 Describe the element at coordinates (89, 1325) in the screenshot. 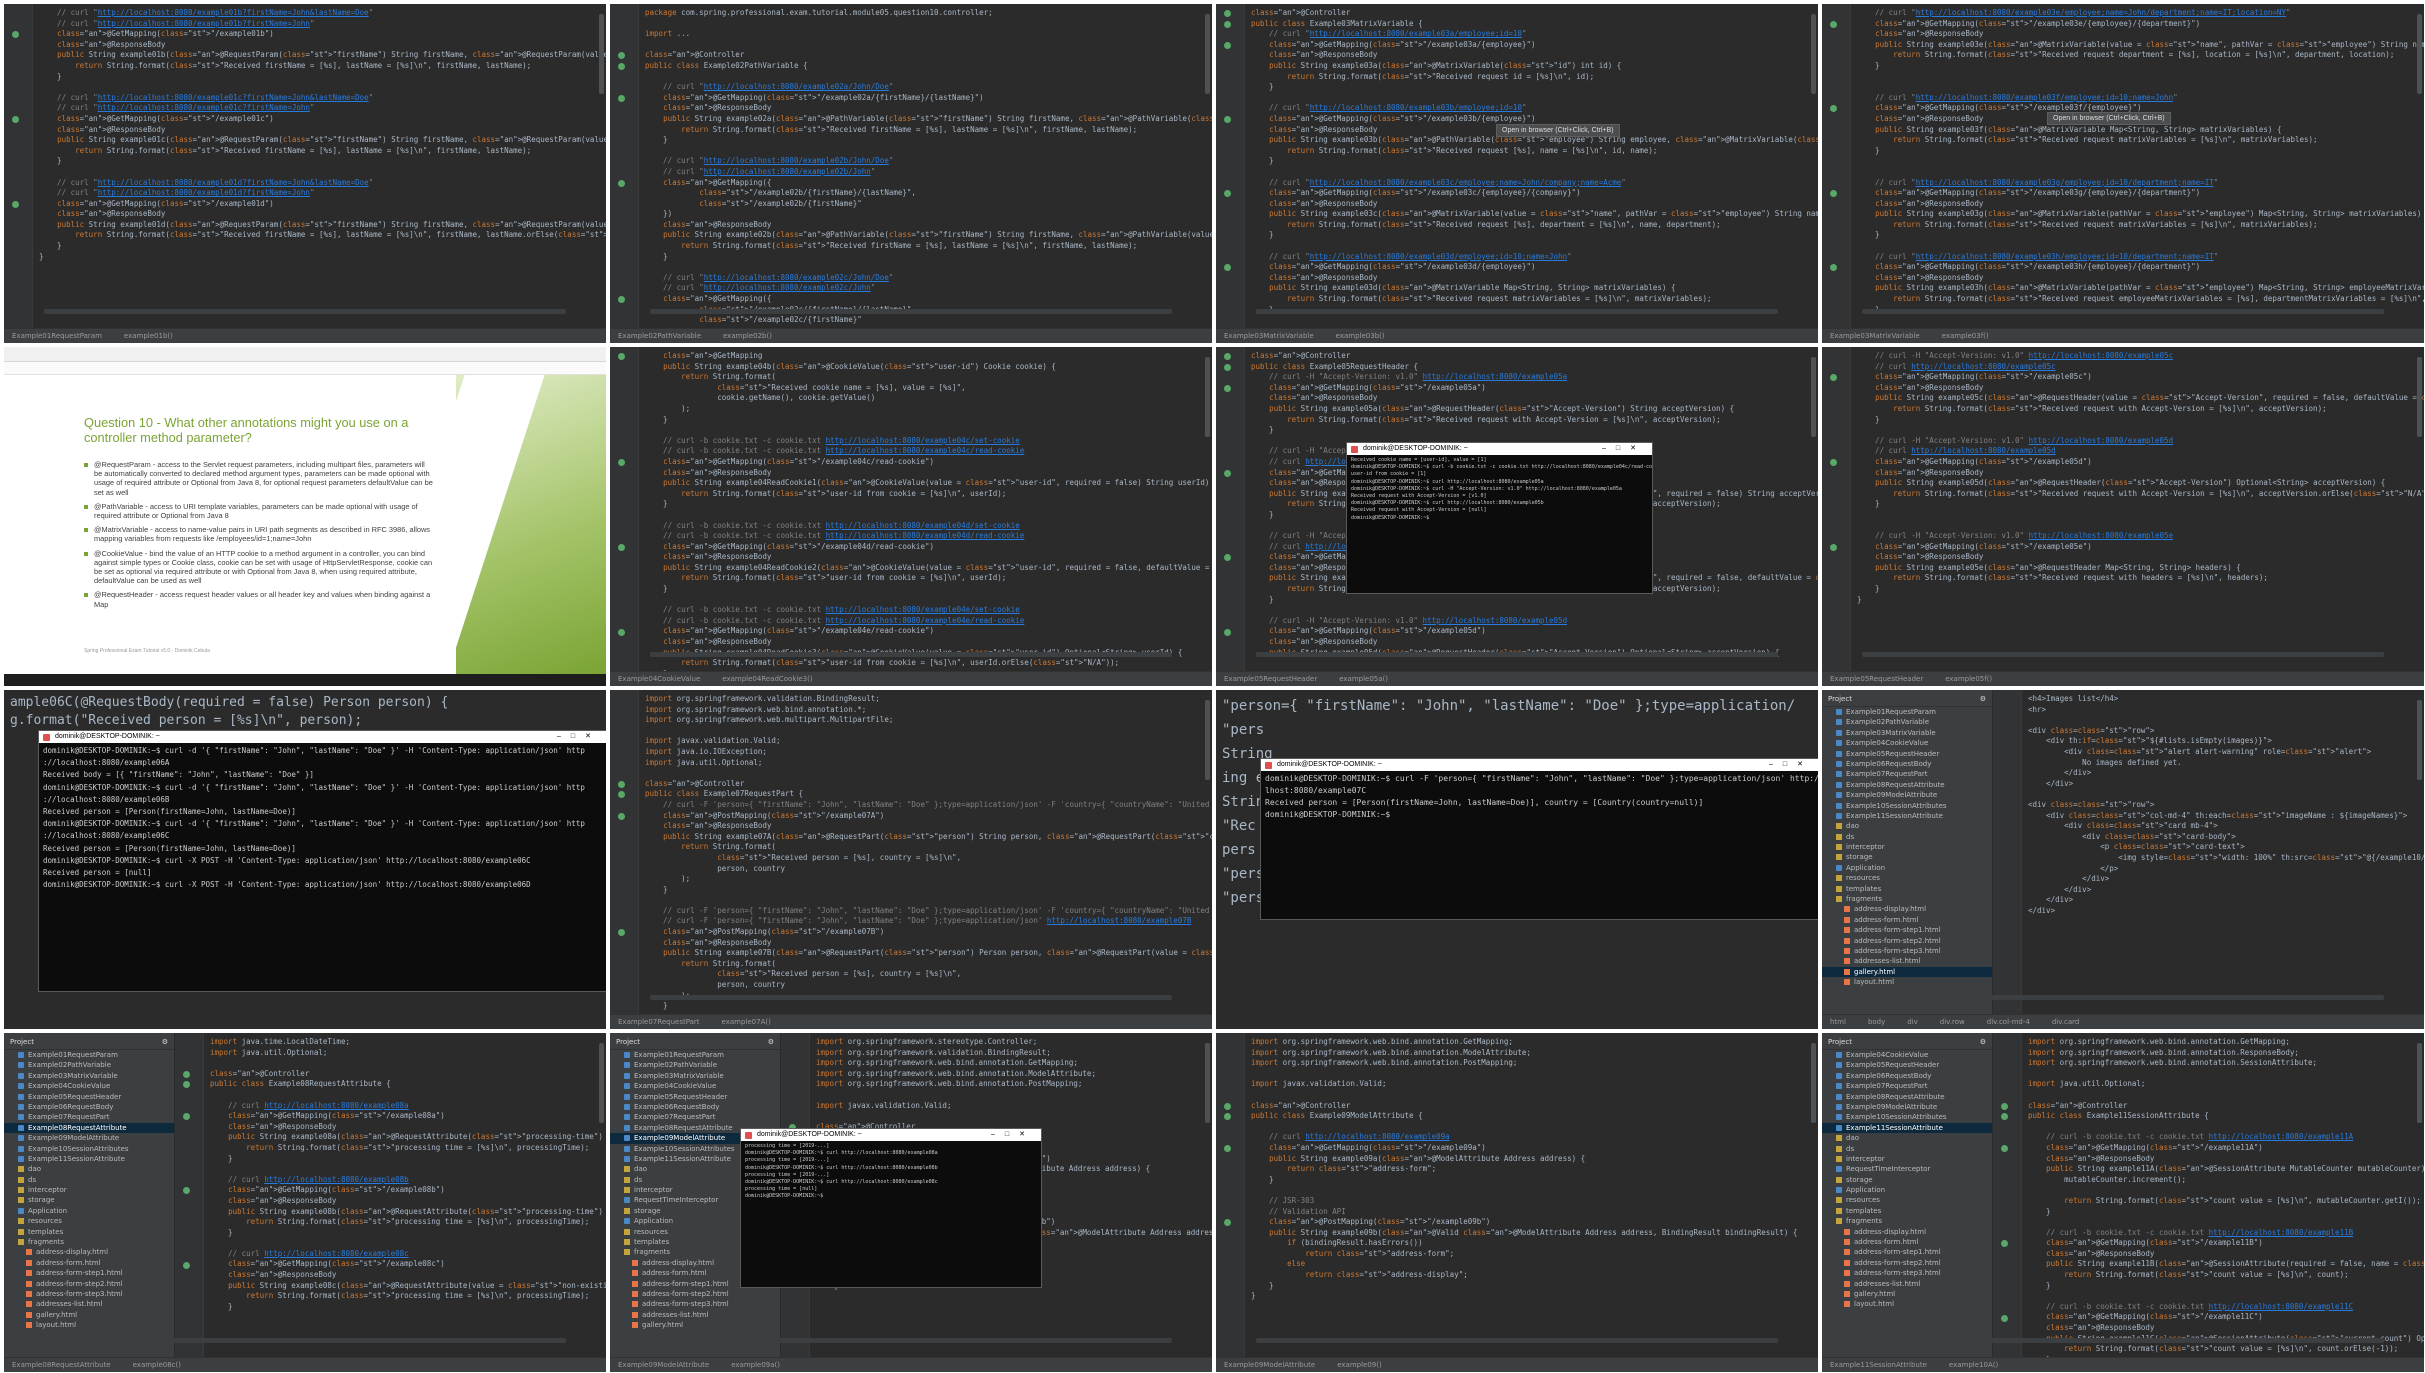

I see `project-tree-item: layout.html` at that location.